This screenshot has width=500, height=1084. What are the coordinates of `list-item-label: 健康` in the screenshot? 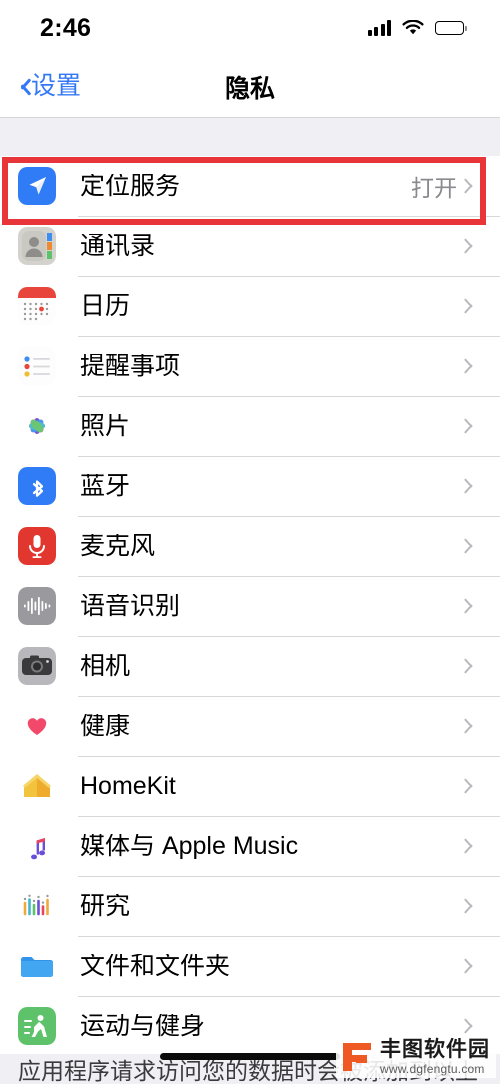 It's located at (105, 726).